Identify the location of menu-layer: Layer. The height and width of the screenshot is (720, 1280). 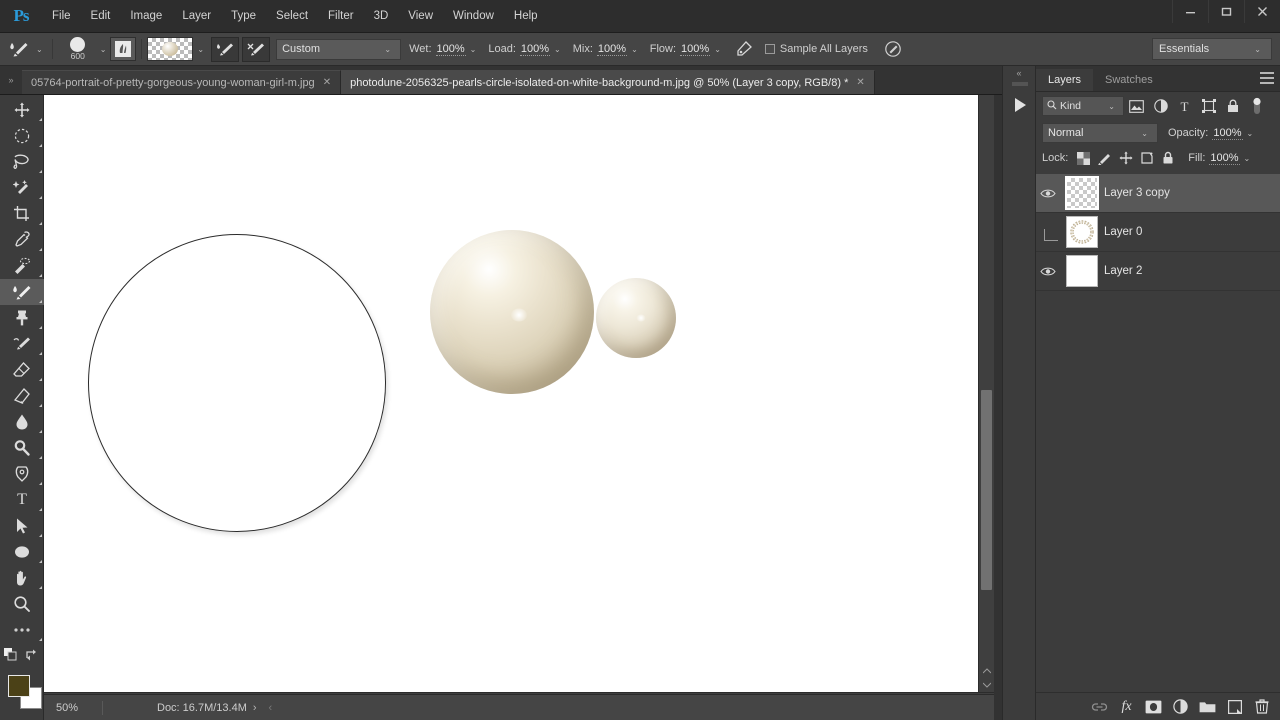
(196, 16).